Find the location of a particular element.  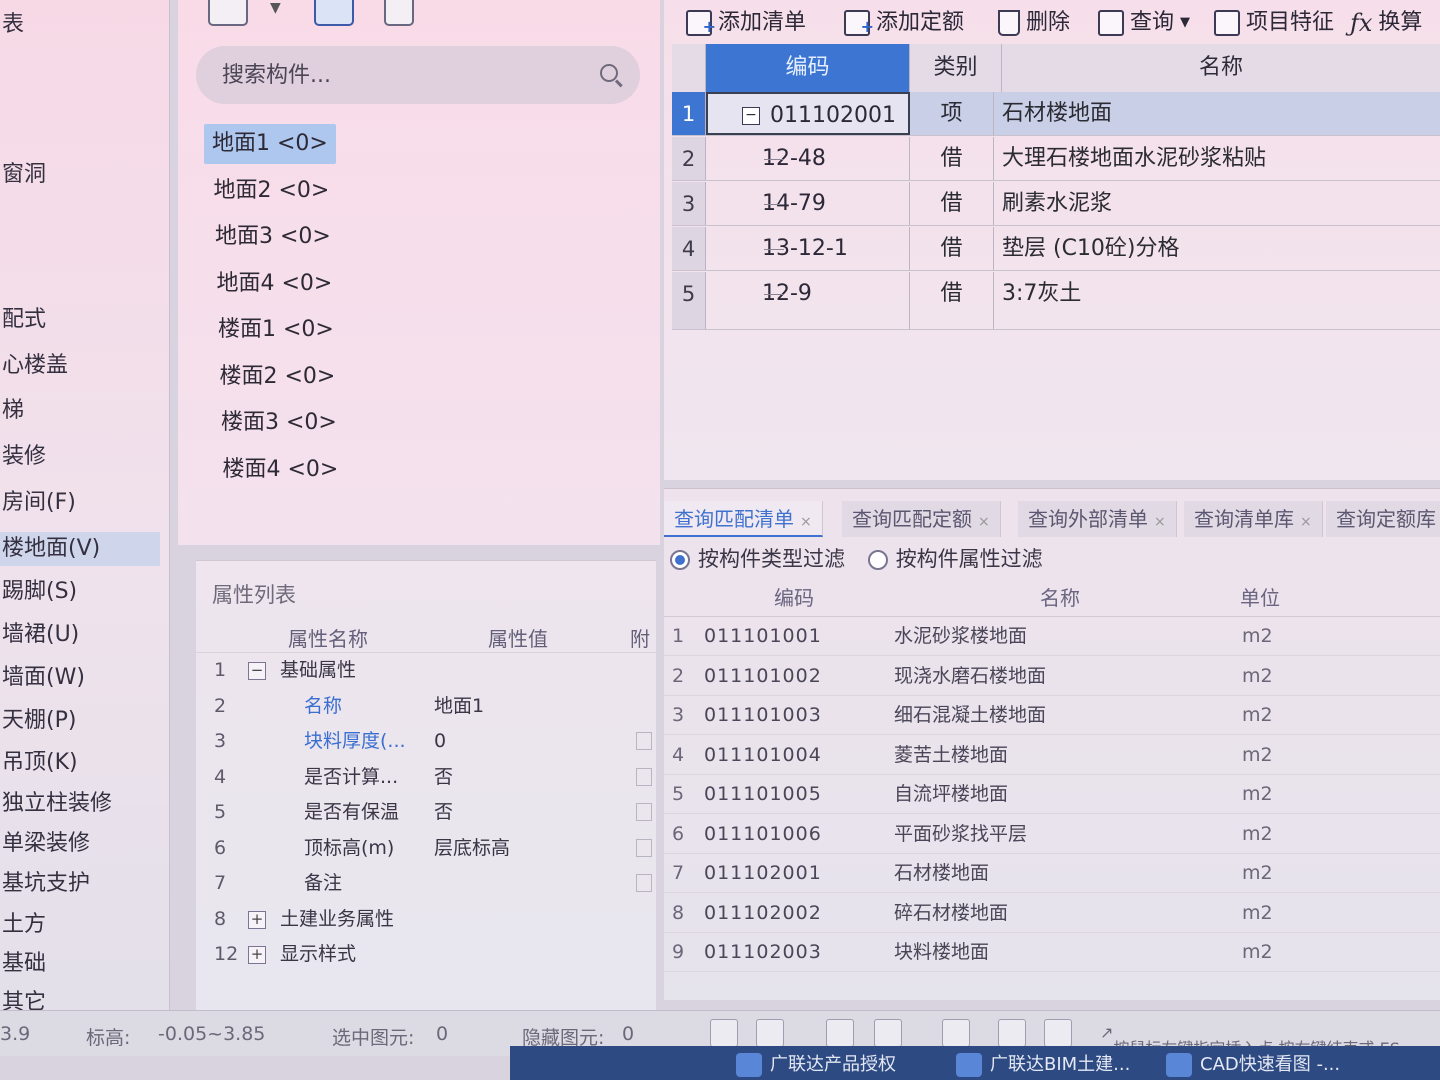

nav-item: 基础 is located at coordinates (23, 964).